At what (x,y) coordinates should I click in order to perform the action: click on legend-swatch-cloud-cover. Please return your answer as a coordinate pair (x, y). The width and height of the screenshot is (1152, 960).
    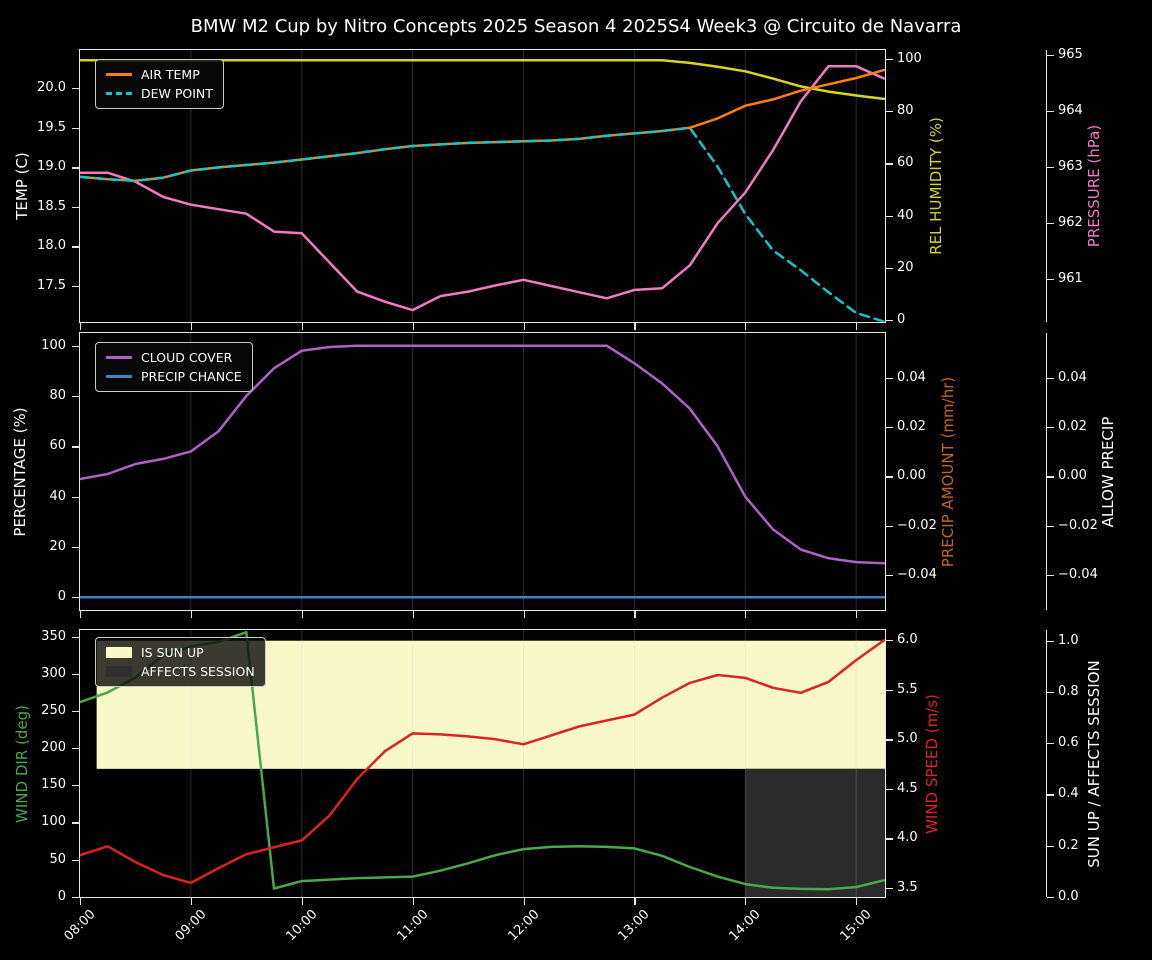
    Looking at the image, I should click on (119, 357).